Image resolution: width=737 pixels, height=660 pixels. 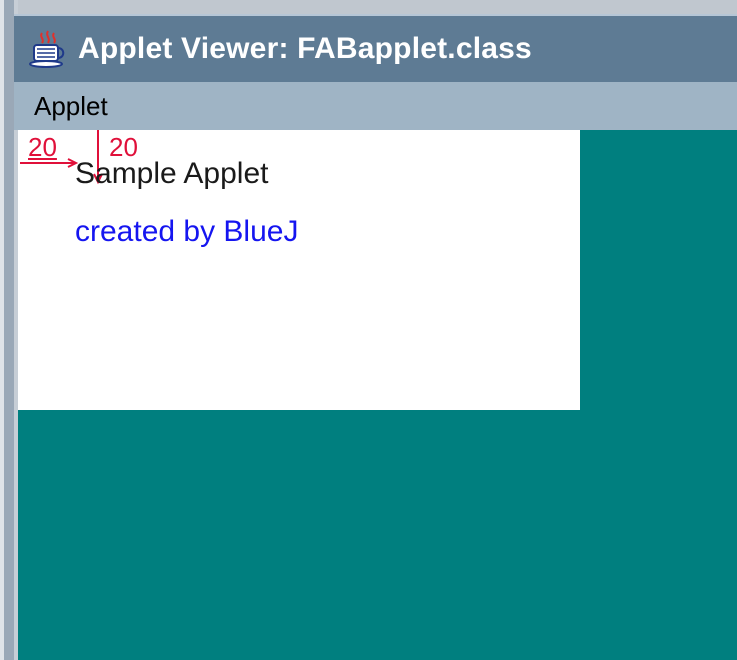 I want to click on title-bar: Applet Viewer: FABapplet.class, so click(x=375, y=48).